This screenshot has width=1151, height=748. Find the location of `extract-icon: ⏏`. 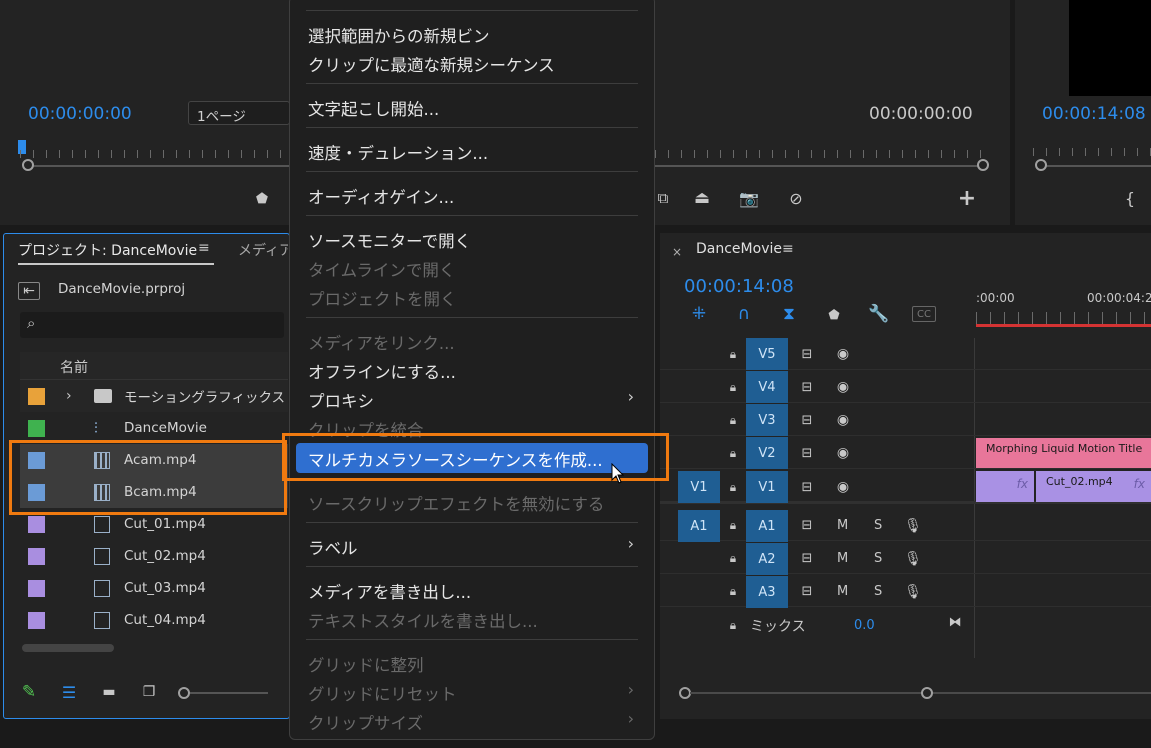

extract-icon: ⏏ is located at coordinates (702, 198).